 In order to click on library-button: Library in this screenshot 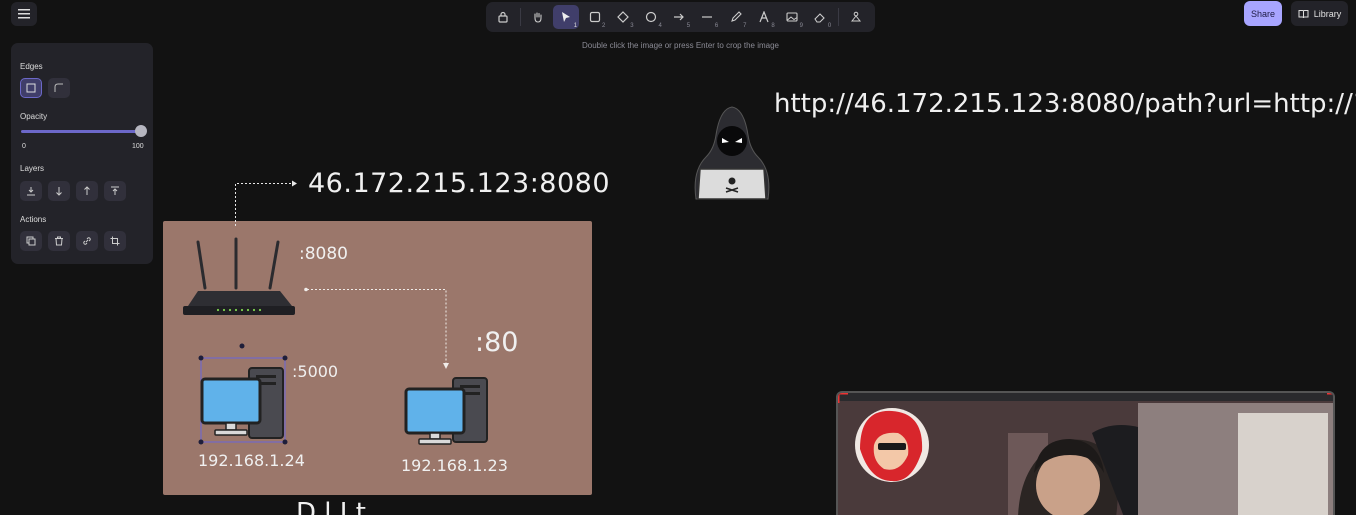, I will do `click(1319, 13)`.